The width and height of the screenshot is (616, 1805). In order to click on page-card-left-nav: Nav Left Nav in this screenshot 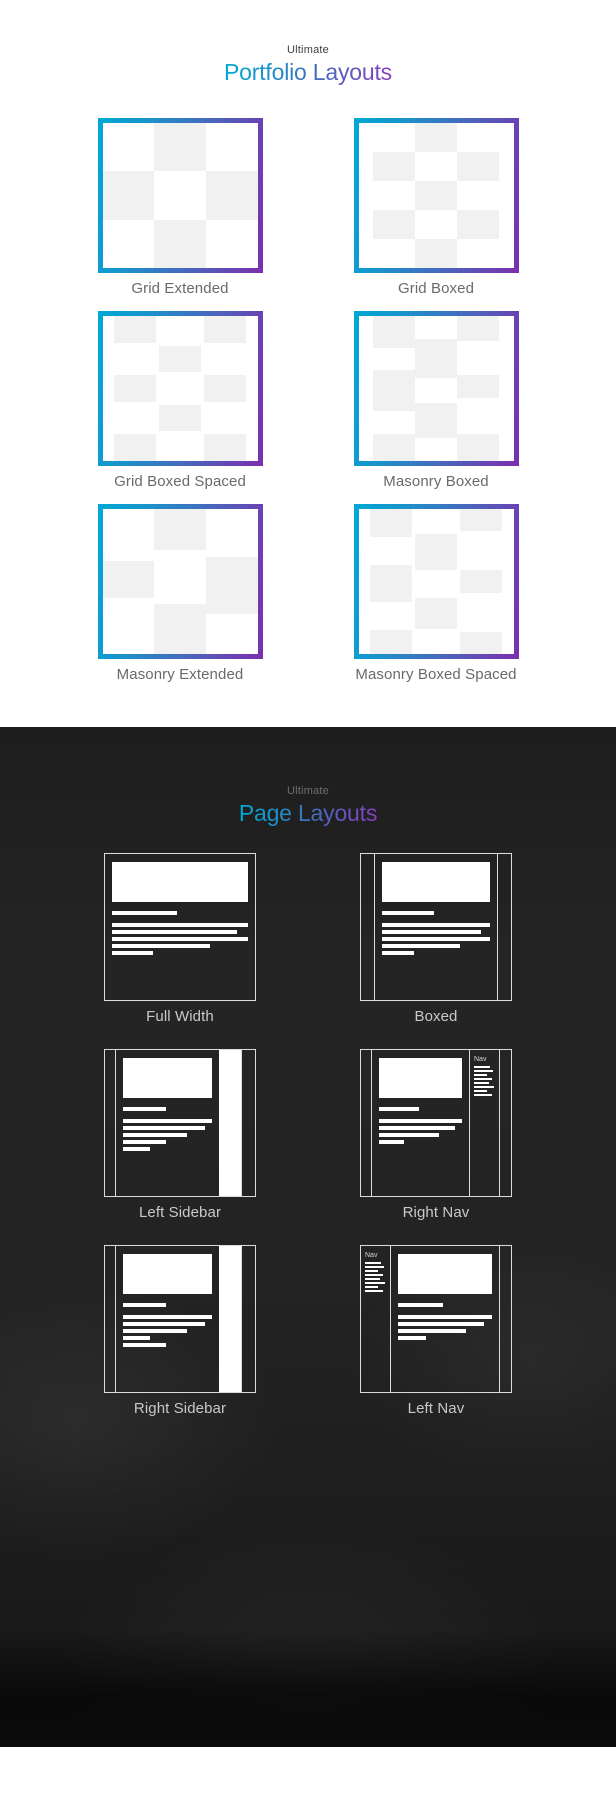, I will do `click(436, 1331)`.